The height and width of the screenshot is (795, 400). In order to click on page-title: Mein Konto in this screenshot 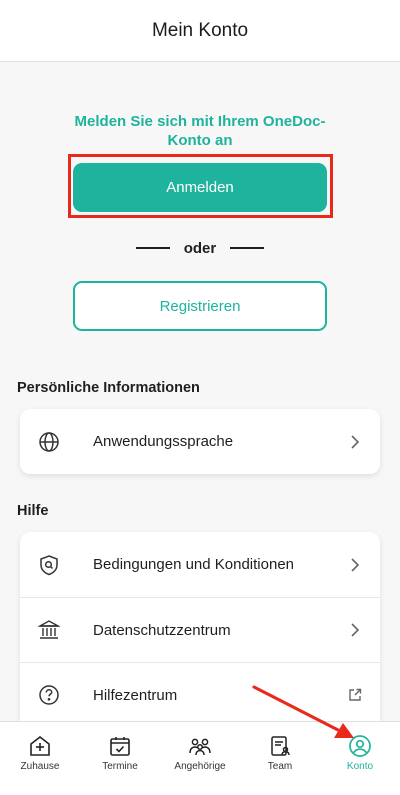, I will do `click(200, 30)`.